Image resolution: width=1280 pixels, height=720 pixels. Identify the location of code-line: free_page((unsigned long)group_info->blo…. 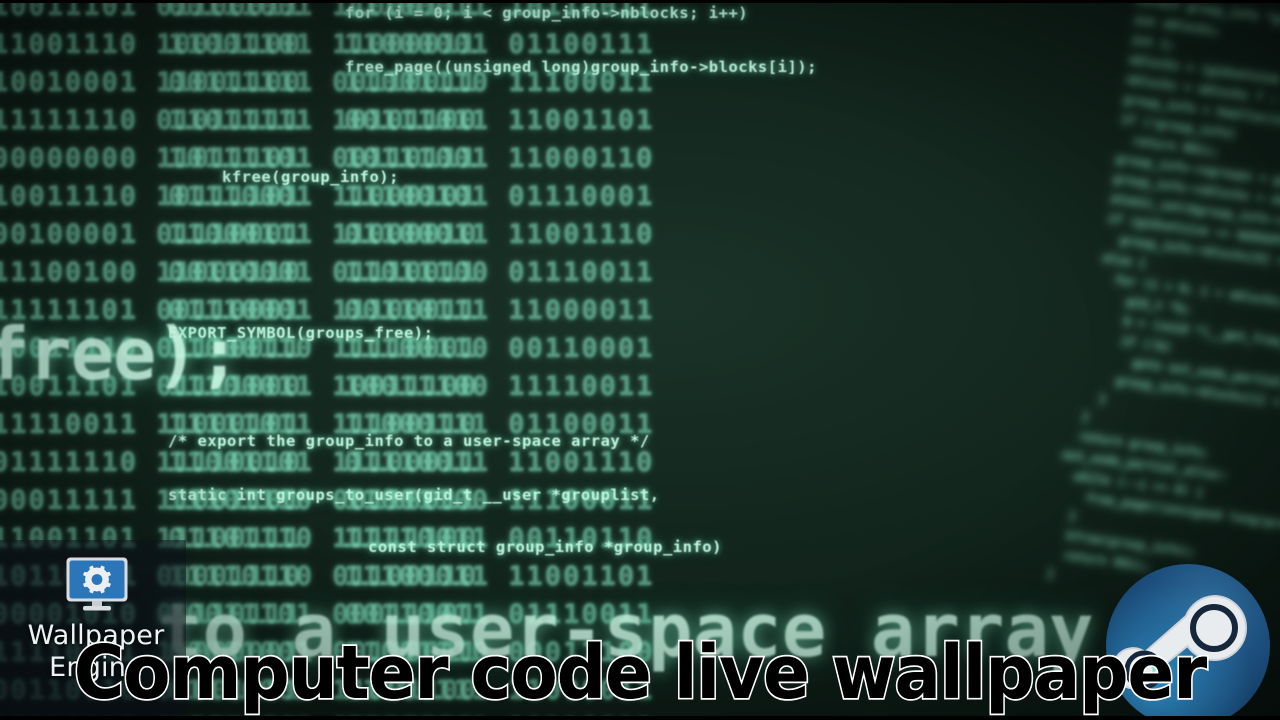
(581, 67).